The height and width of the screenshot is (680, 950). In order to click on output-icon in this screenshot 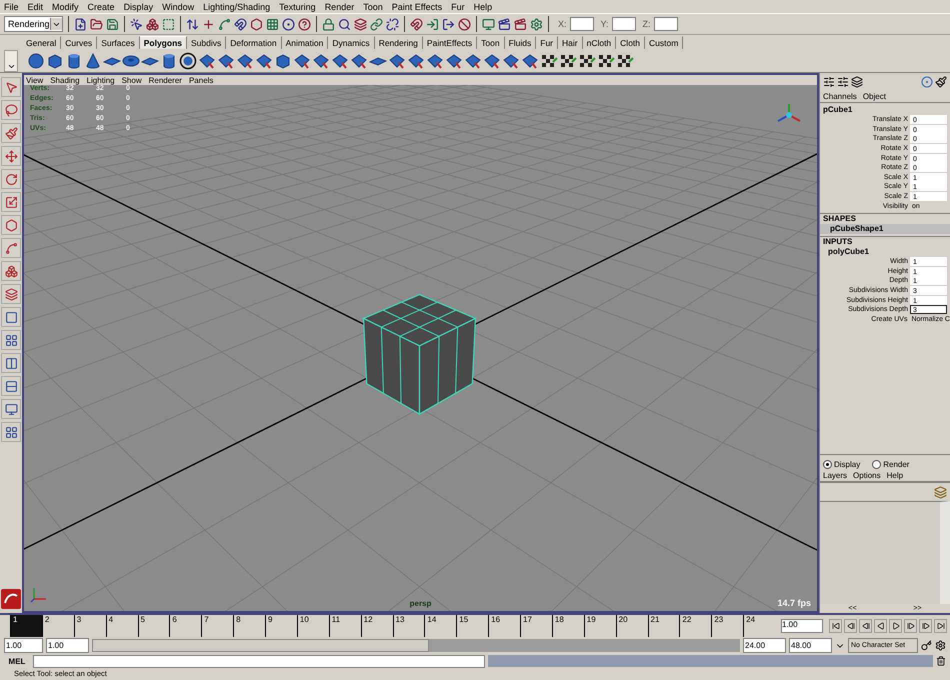, I will do `click(448, 24)`.